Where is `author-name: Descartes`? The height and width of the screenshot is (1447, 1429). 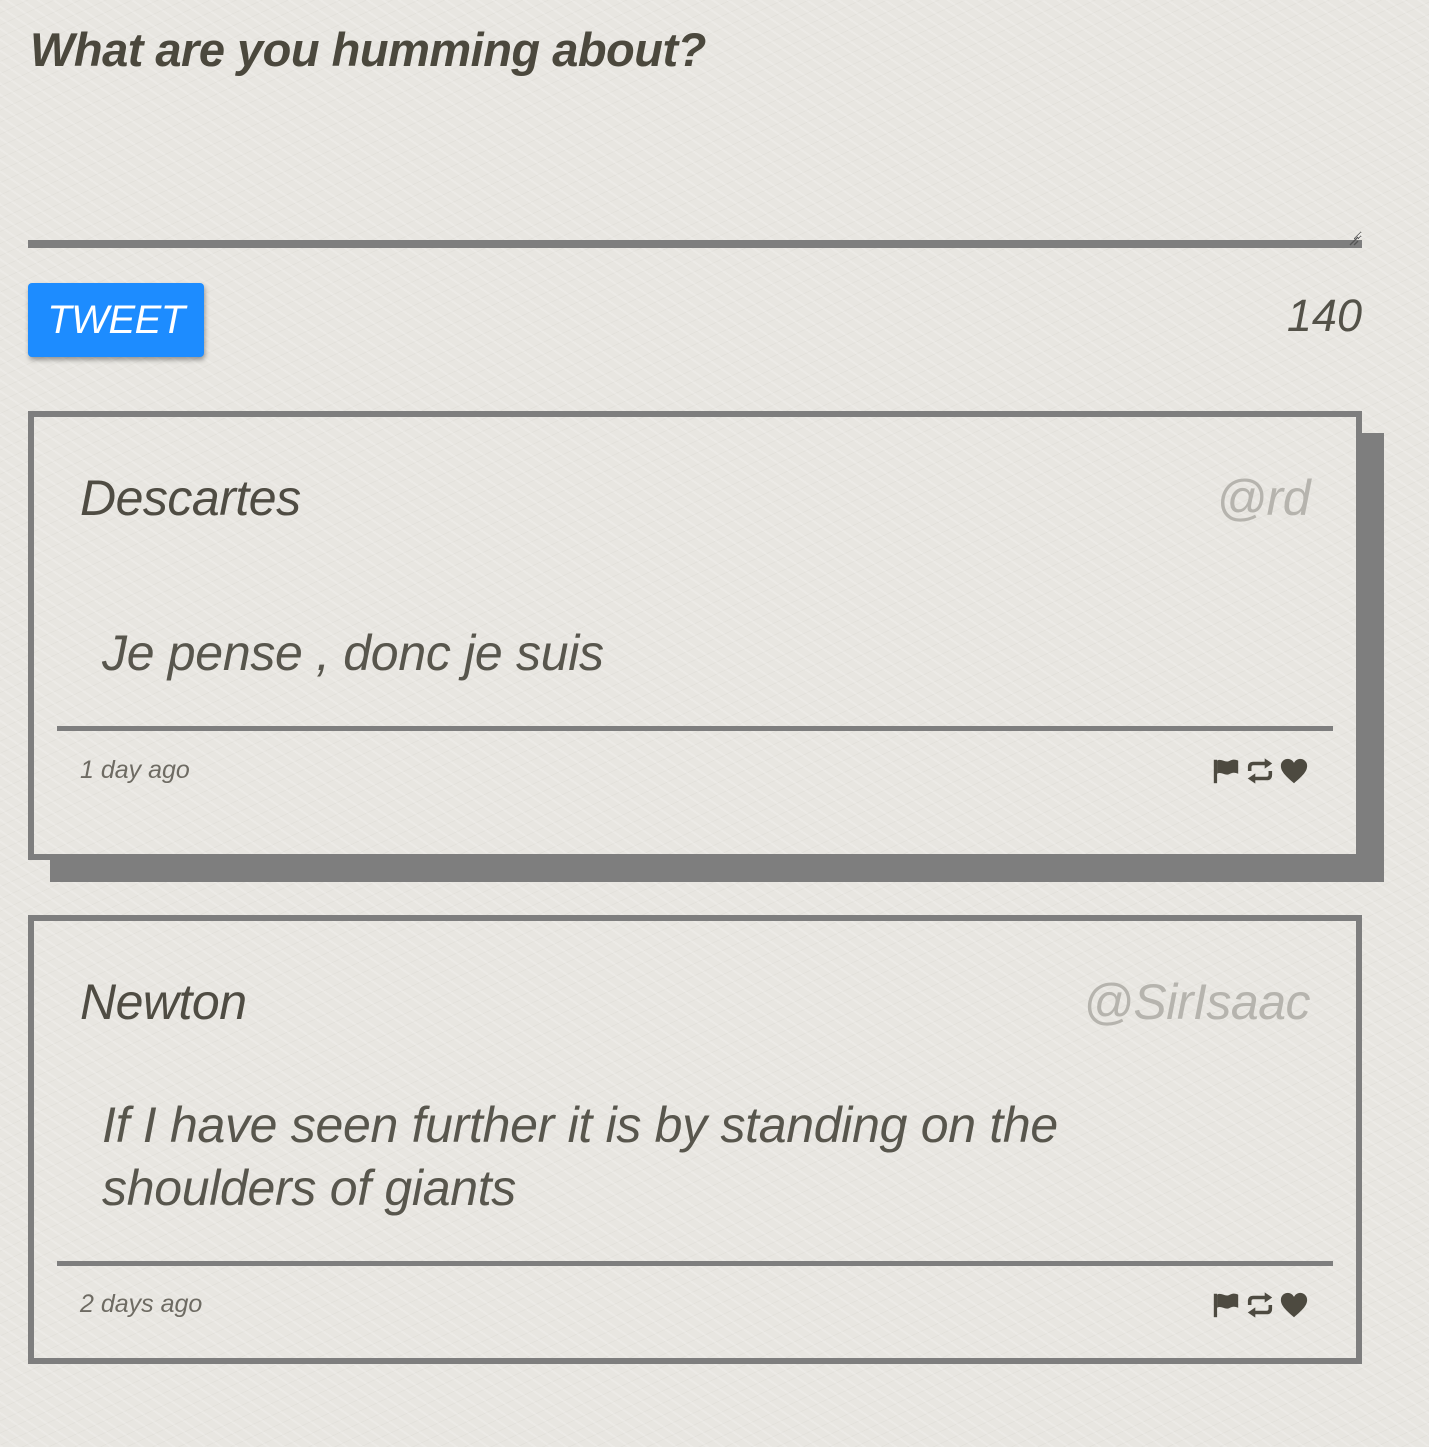
author-name: Descartes is located at coordinates (190, 498).